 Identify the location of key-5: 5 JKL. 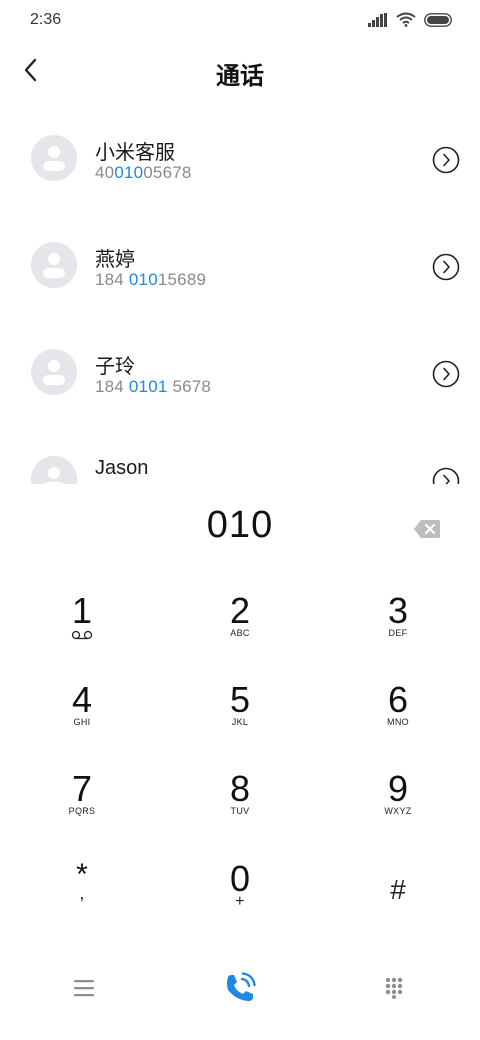
(240, 717).